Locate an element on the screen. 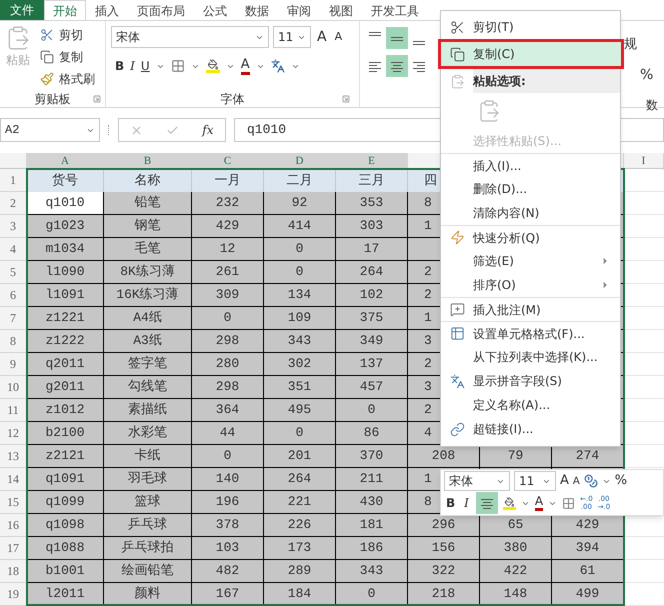 Image resolution: width=664 pixels, height=606 pixels. row-header: 5 is located at coordinates (13, 272).